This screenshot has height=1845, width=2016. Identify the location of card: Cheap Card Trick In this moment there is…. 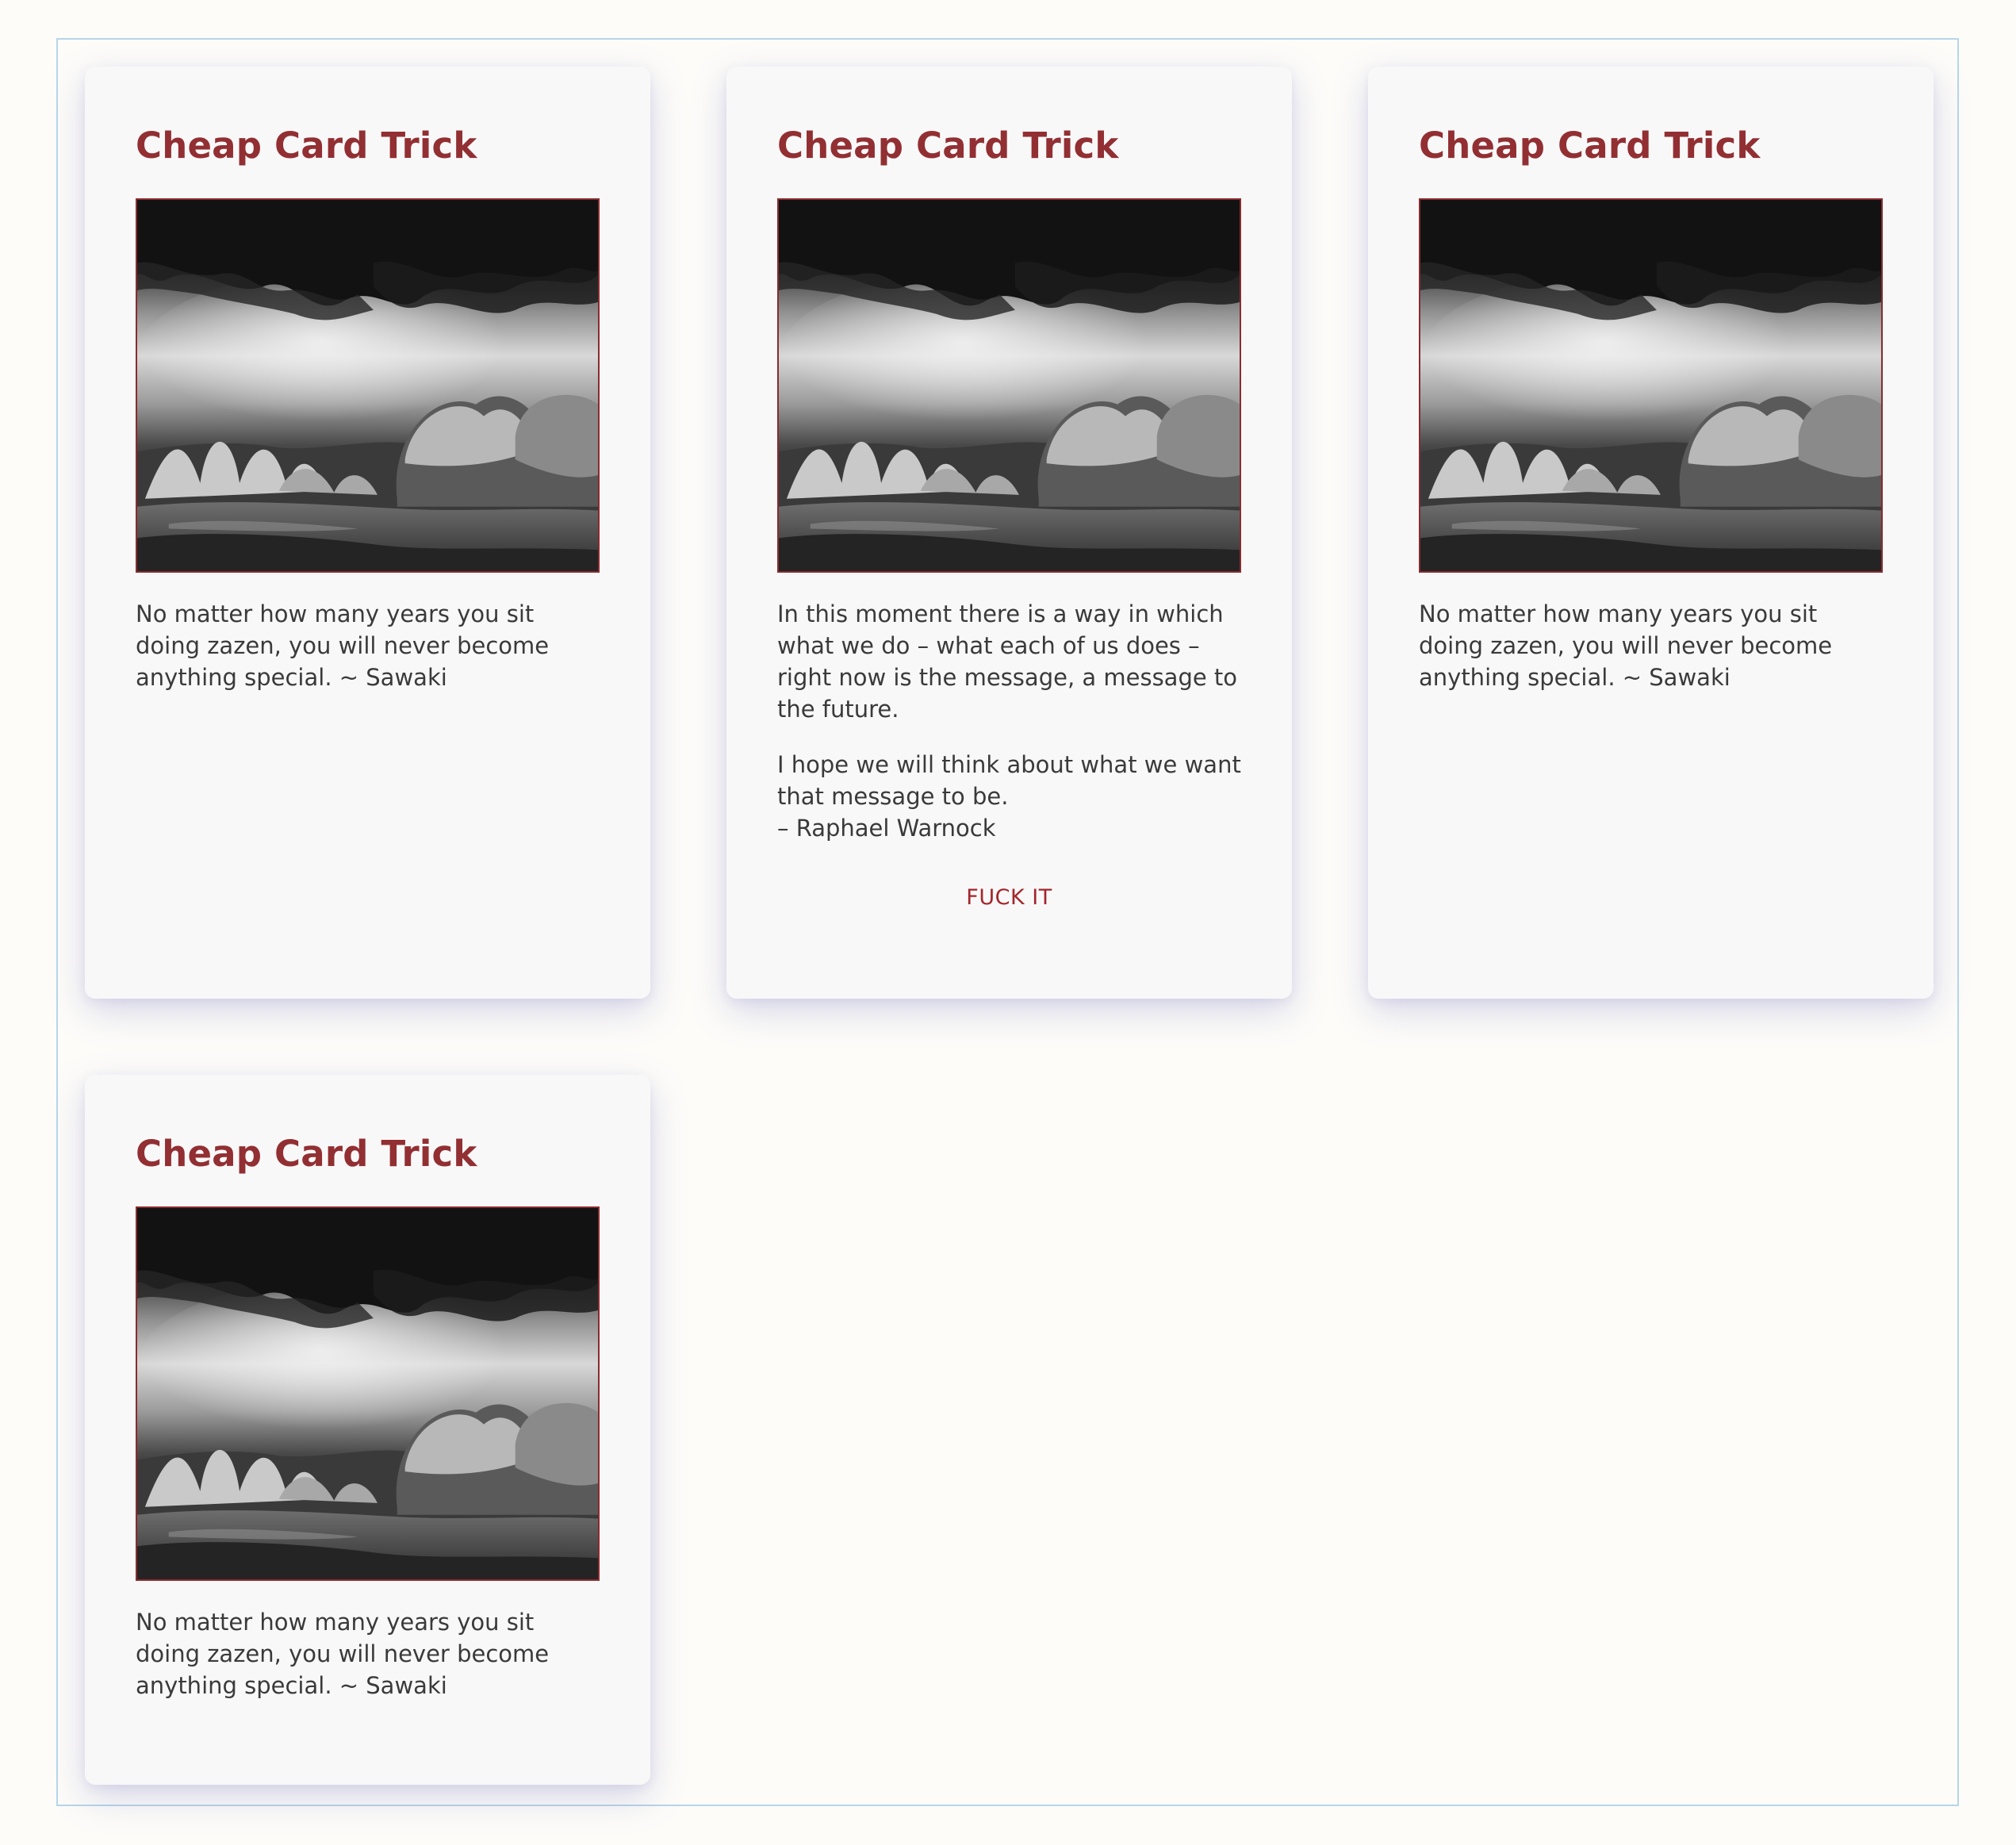
(1009, 533).